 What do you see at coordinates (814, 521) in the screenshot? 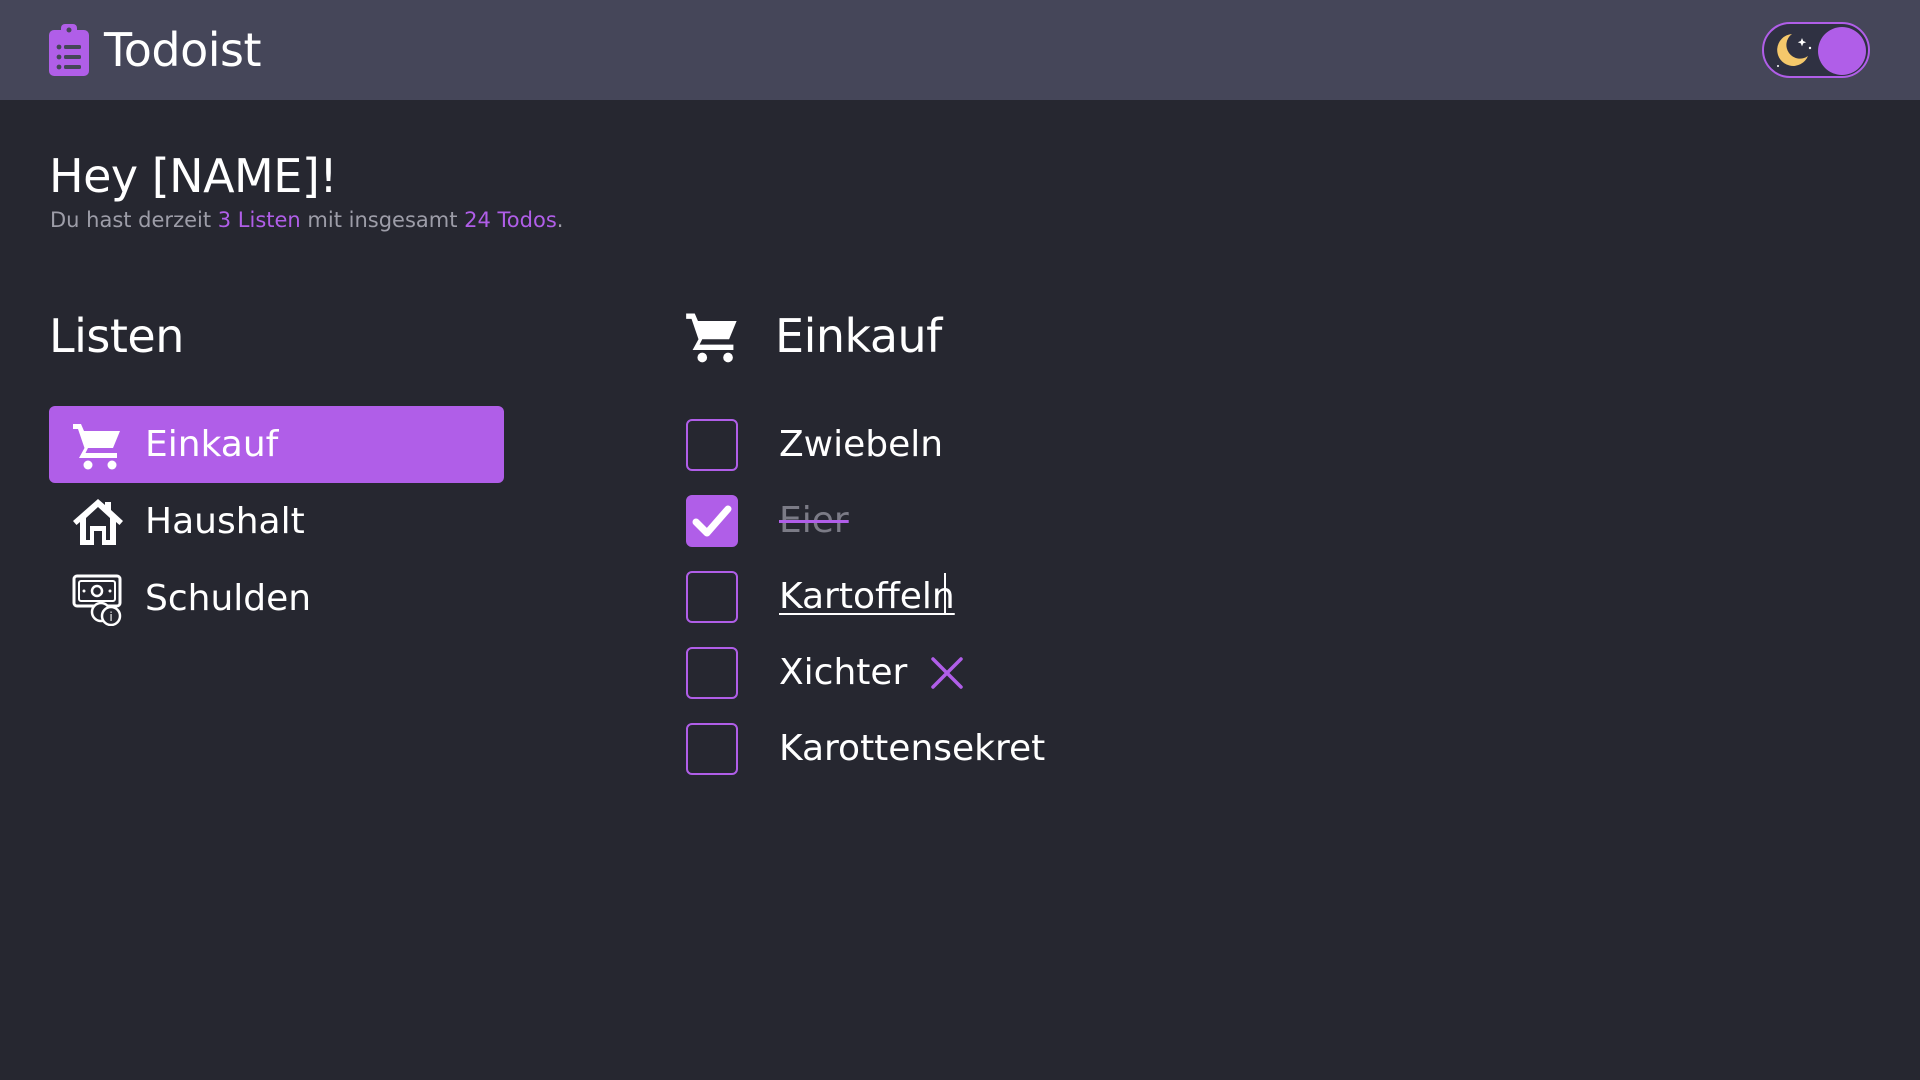
I see `todo-label: Eier` at bounding box center [814, 521].